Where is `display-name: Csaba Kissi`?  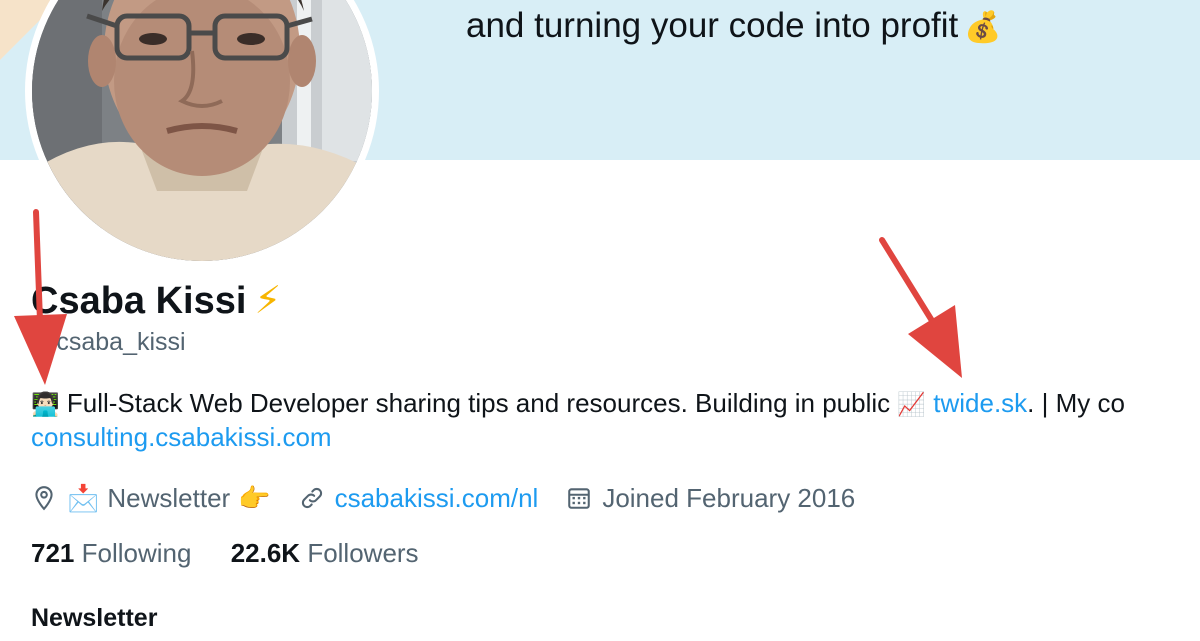
display-name: Csaba Kissi is located at coordinates (139, 301).